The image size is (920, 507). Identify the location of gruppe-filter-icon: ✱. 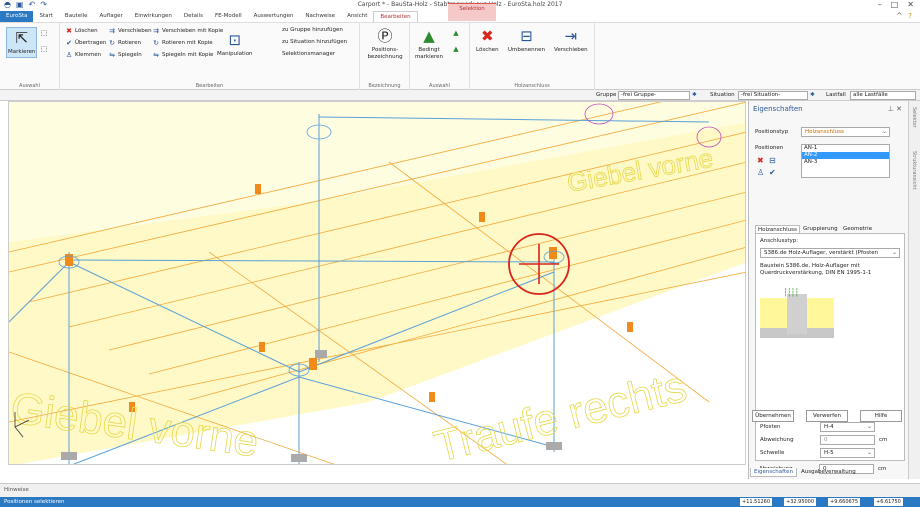
(694, 95).